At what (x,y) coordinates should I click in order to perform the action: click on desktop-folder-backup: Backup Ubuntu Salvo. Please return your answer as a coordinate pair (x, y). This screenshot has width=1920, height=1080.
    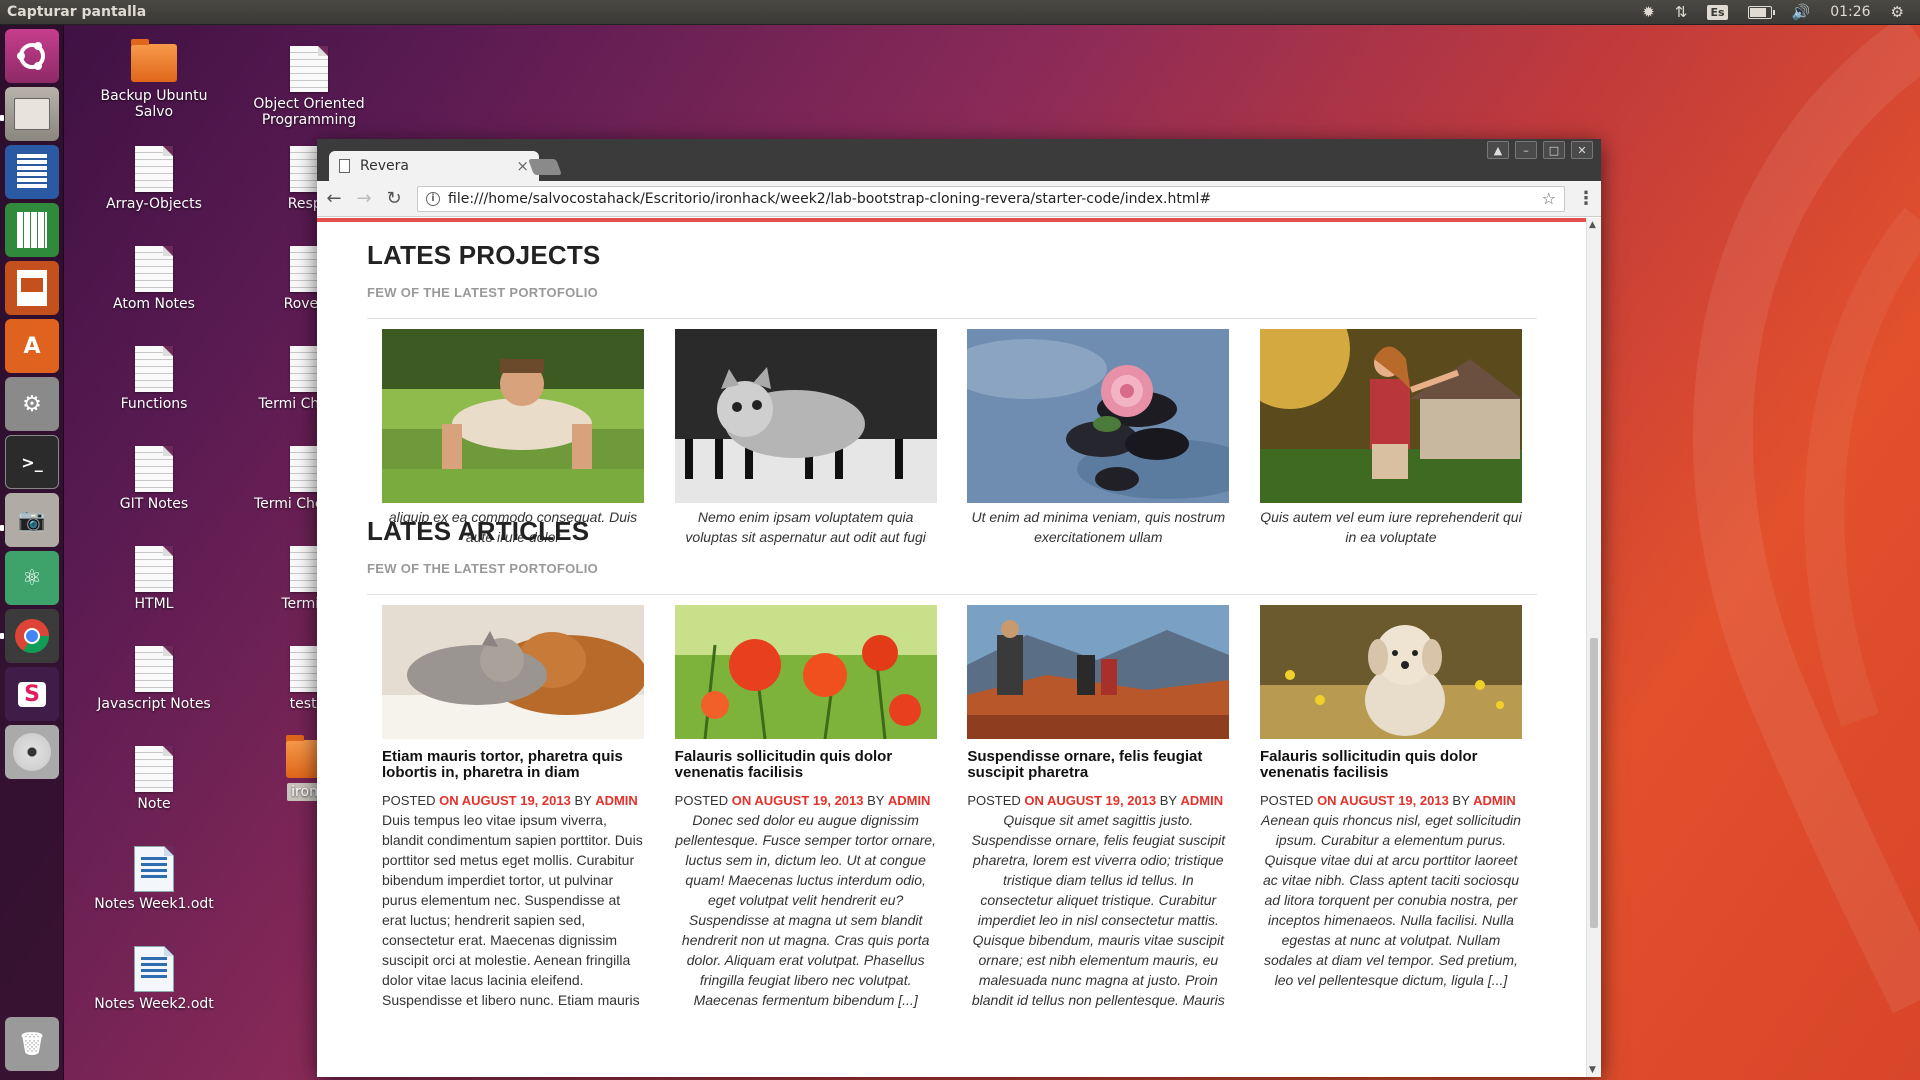
    Looking at the image, I should click on (154, 79).